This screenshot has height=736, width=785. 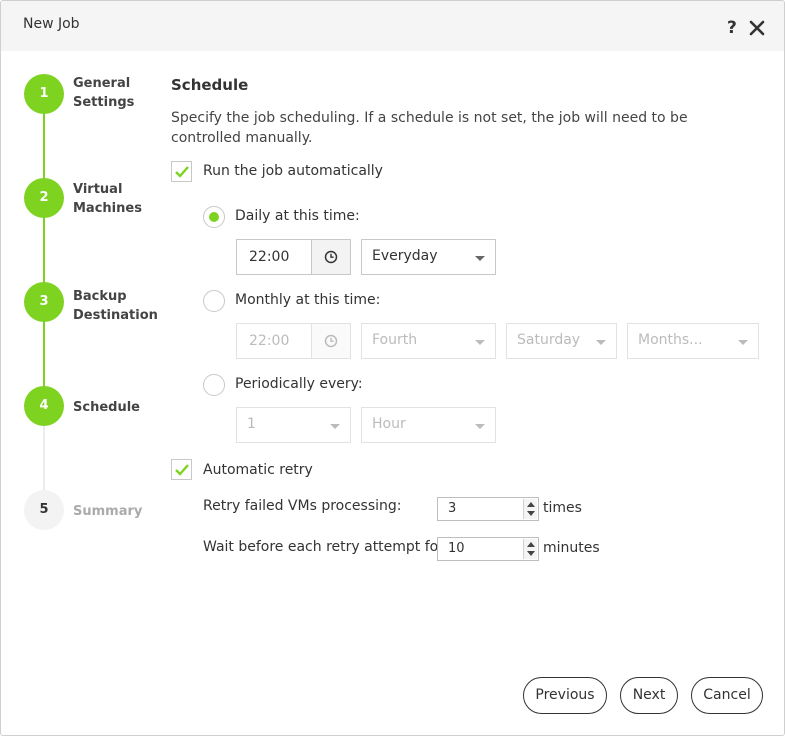 What do you see at coordinates (118, 306) in the screenshot?
I see `step-3-label: Backup Destination` at bounding box center [118, 306].